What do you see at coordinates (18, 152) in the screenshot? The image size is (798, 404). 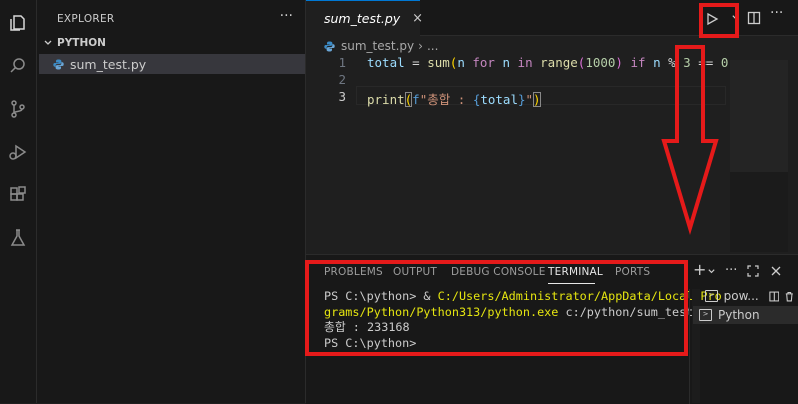 I see `run-debug-icon` at bounding box center [18, 152].